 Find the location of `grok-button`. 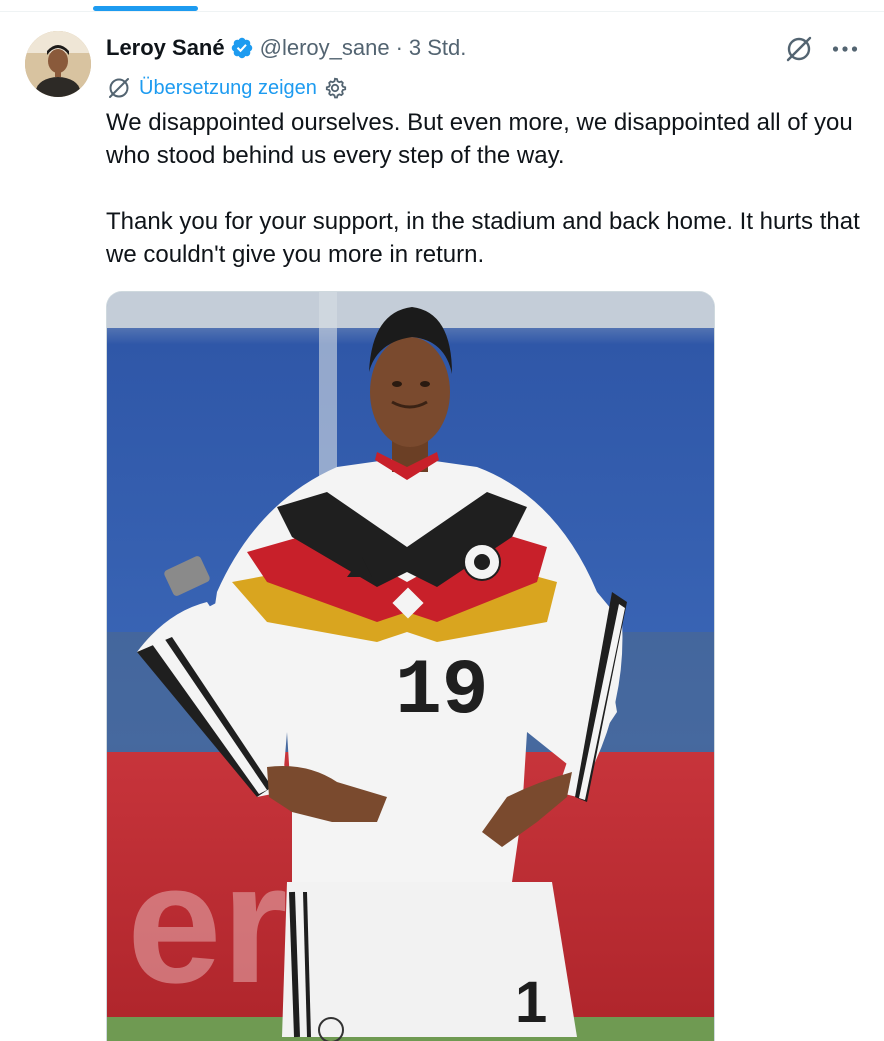

grok-button is located at coordinates (799, 49).